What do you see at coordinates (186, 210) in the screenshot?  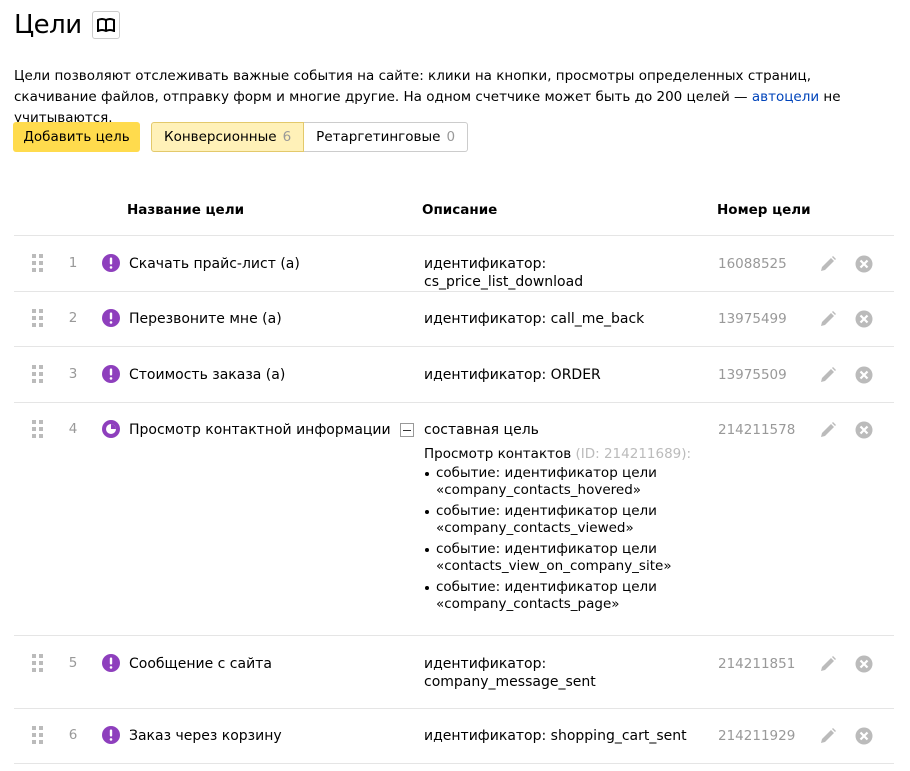 I see `column-header-name: Название цели` at bounding box center [186, 210].